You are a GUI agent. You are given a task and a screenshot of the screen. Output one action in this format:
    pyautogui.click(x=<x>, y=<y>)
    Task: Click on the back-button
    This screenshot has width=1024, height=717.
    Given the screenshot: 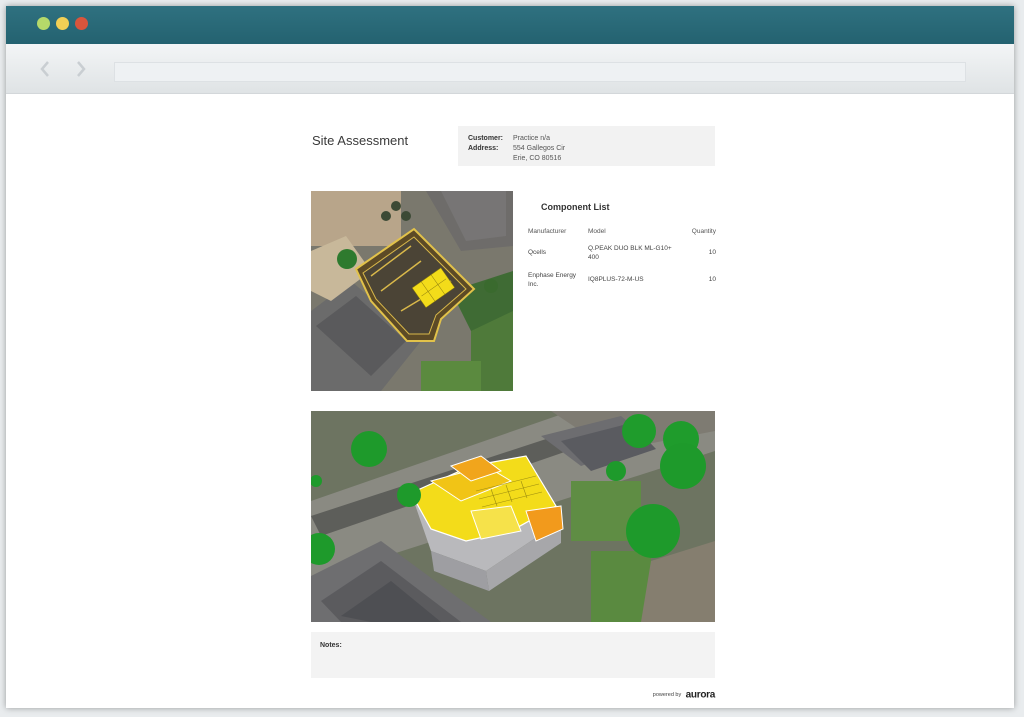 What is the action you would take?
    pyautogui.click(x=45, y=69)
    